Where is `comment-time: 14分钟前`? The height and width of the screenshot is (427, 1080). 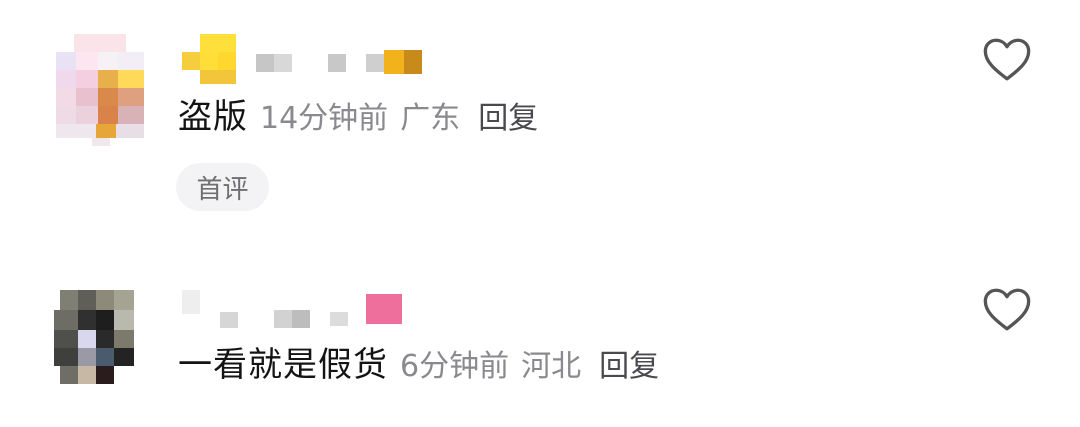 comment-time: 14分钟前 is located at coordinates (324, 118).